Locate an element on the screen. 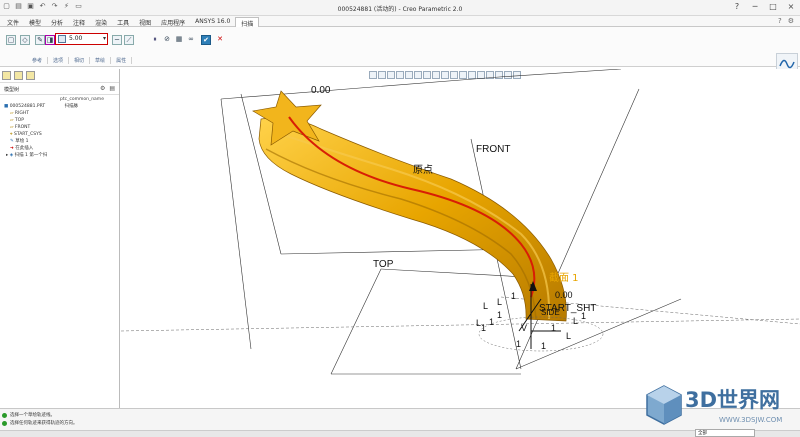  message-line-2: 选择任何轨迹来获得轨迹的方向。 is located at coordinates (40, 423).